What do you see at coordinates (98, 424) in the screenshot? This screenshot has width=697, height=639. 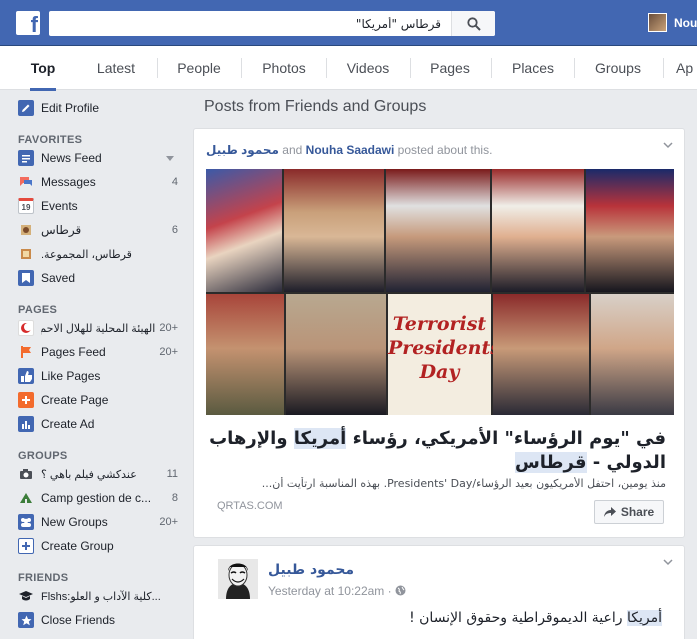 I see `sidebar-item-create-ad: Create Ad` at bounding box center [98, 424].